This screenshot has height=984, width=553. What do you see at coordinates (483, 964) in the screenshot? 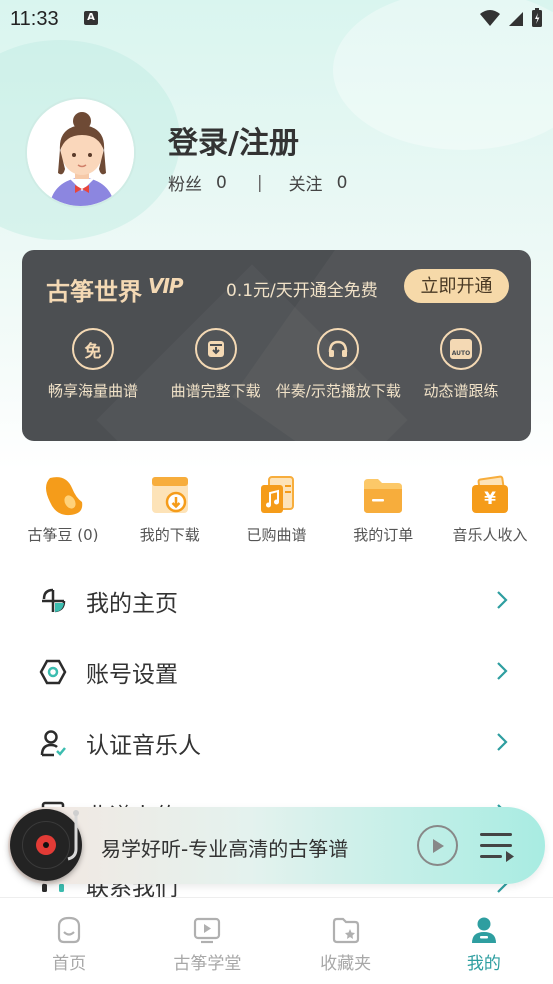
I see `tab-label: 我的` at bounding box center [483, 964].